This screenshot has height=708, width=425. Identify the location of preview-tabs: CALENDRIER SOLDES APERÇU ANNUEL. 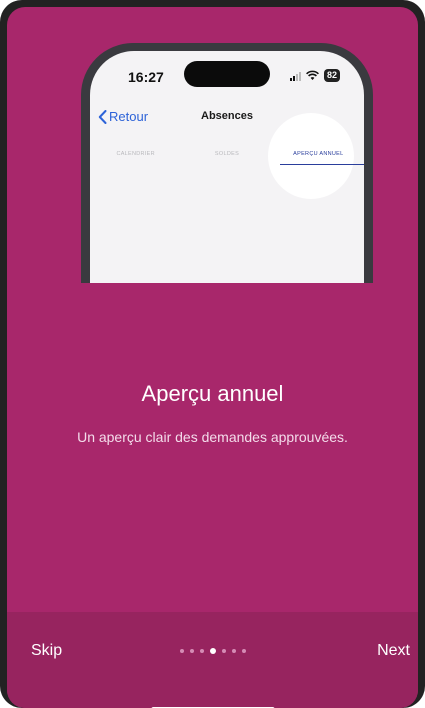
(227, 156).